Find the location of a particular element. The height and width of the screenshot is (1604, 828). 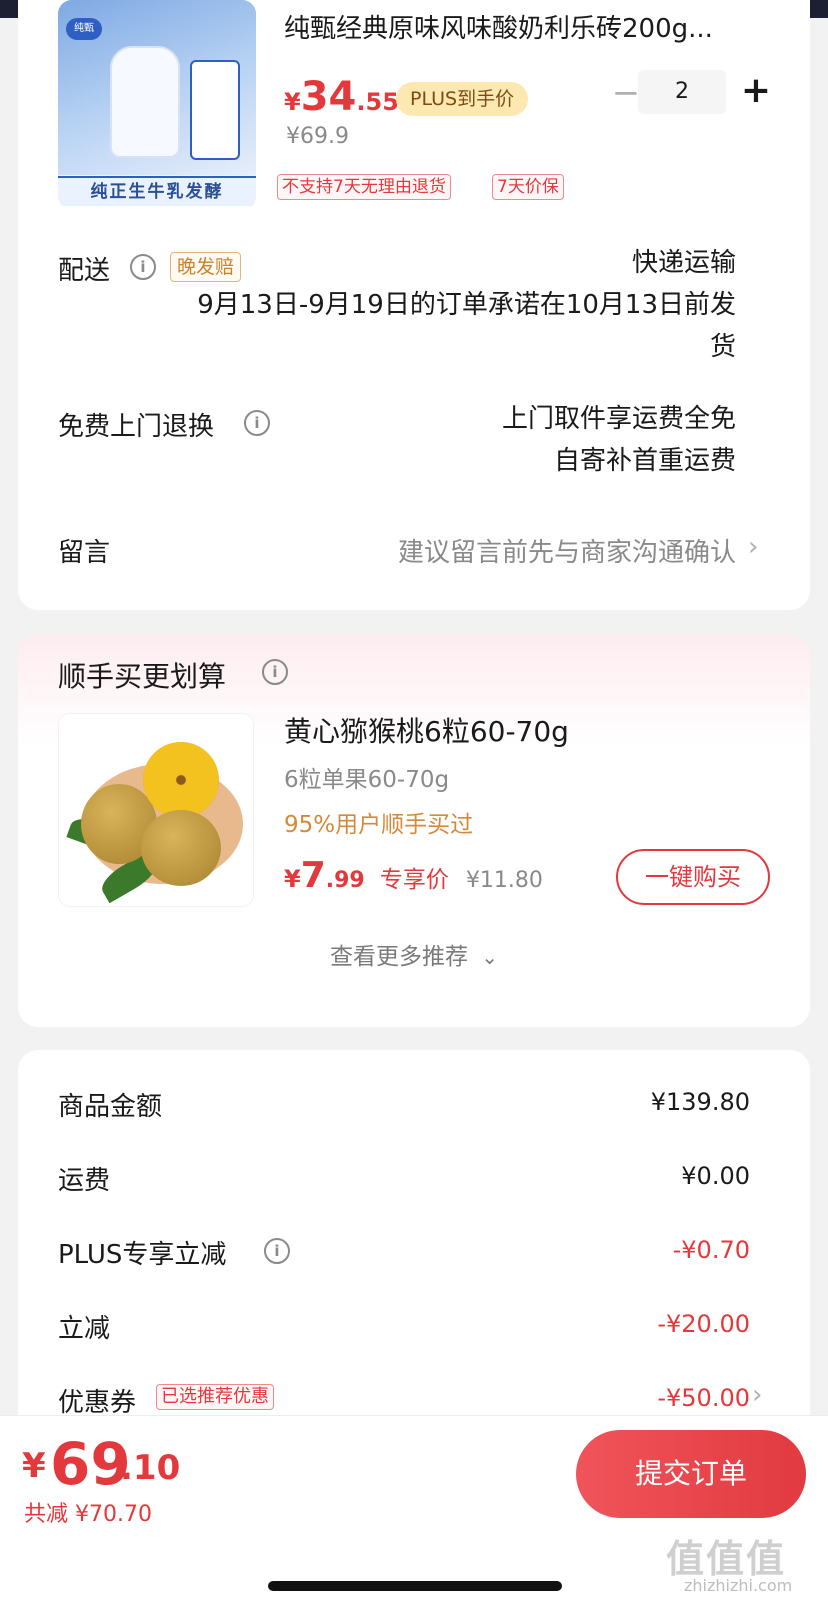

pack-graphic is located at coordinates (215, 110).